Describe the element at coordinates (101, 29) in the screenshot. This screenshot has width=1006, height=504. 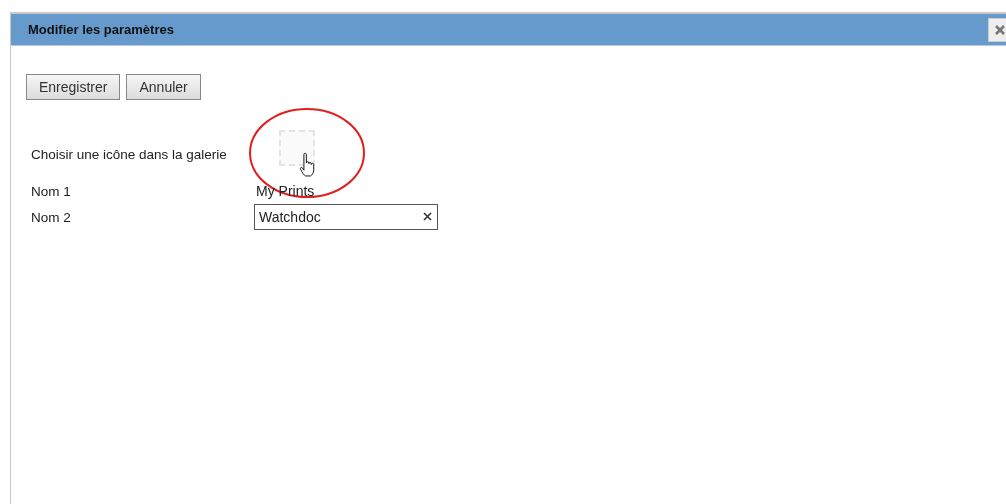
I see `dialog-title: Modifier les paramètres` at that location.